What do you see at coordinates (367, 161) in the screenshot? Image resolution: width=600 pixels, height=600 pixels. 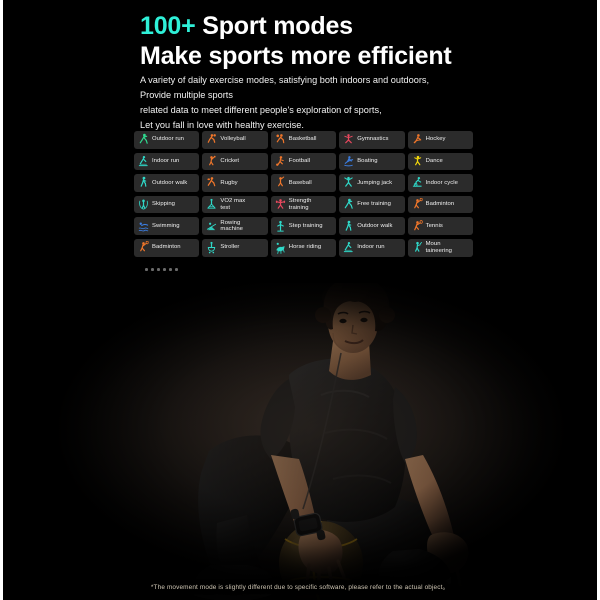 I see `sport-mode-label: Boating` at bounding box center [367, 161].